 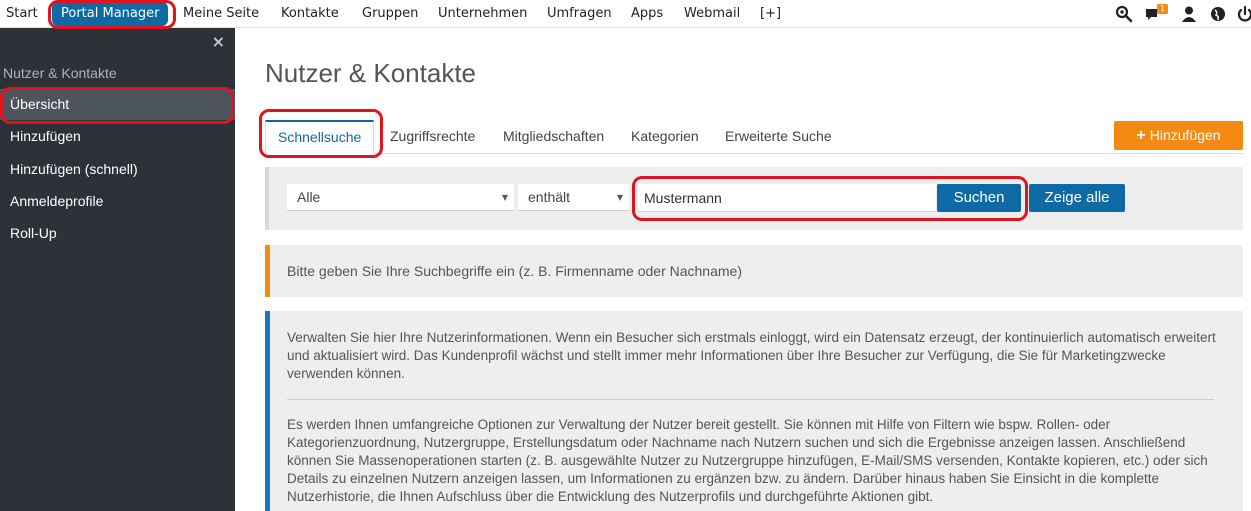 I want to click on sidebar-item-hinzufuegen: Hinzufügen, so click(x=117, y=136).